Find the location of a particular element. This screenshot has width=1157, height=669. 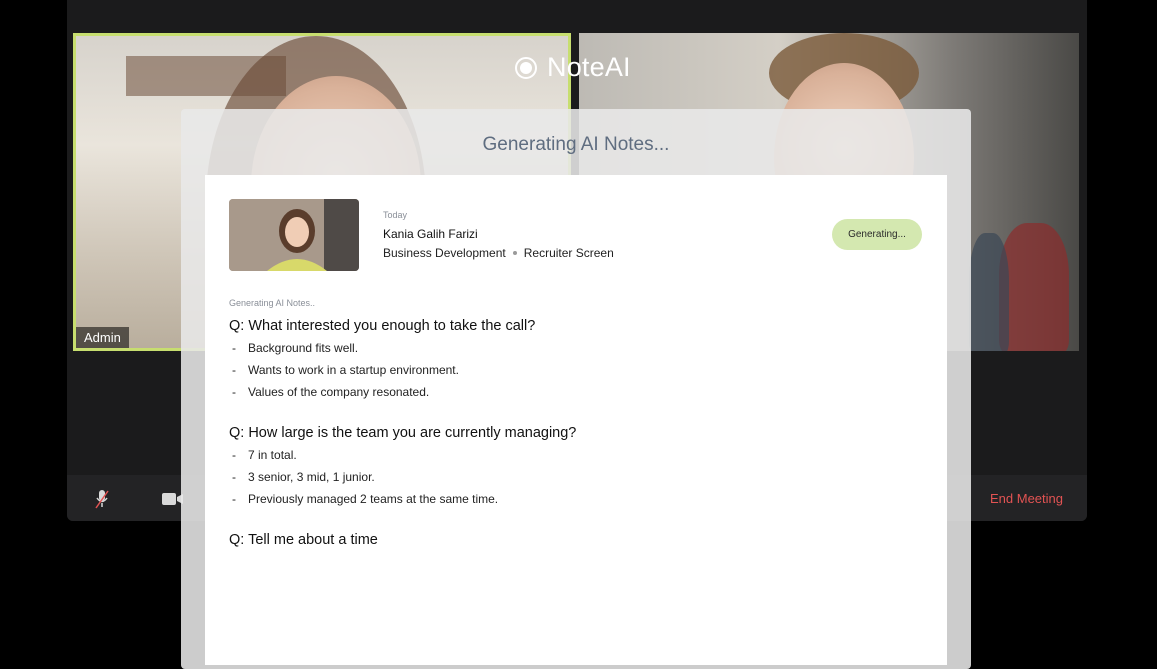

noteai-logo-icon is located at coordinates (526, 67).